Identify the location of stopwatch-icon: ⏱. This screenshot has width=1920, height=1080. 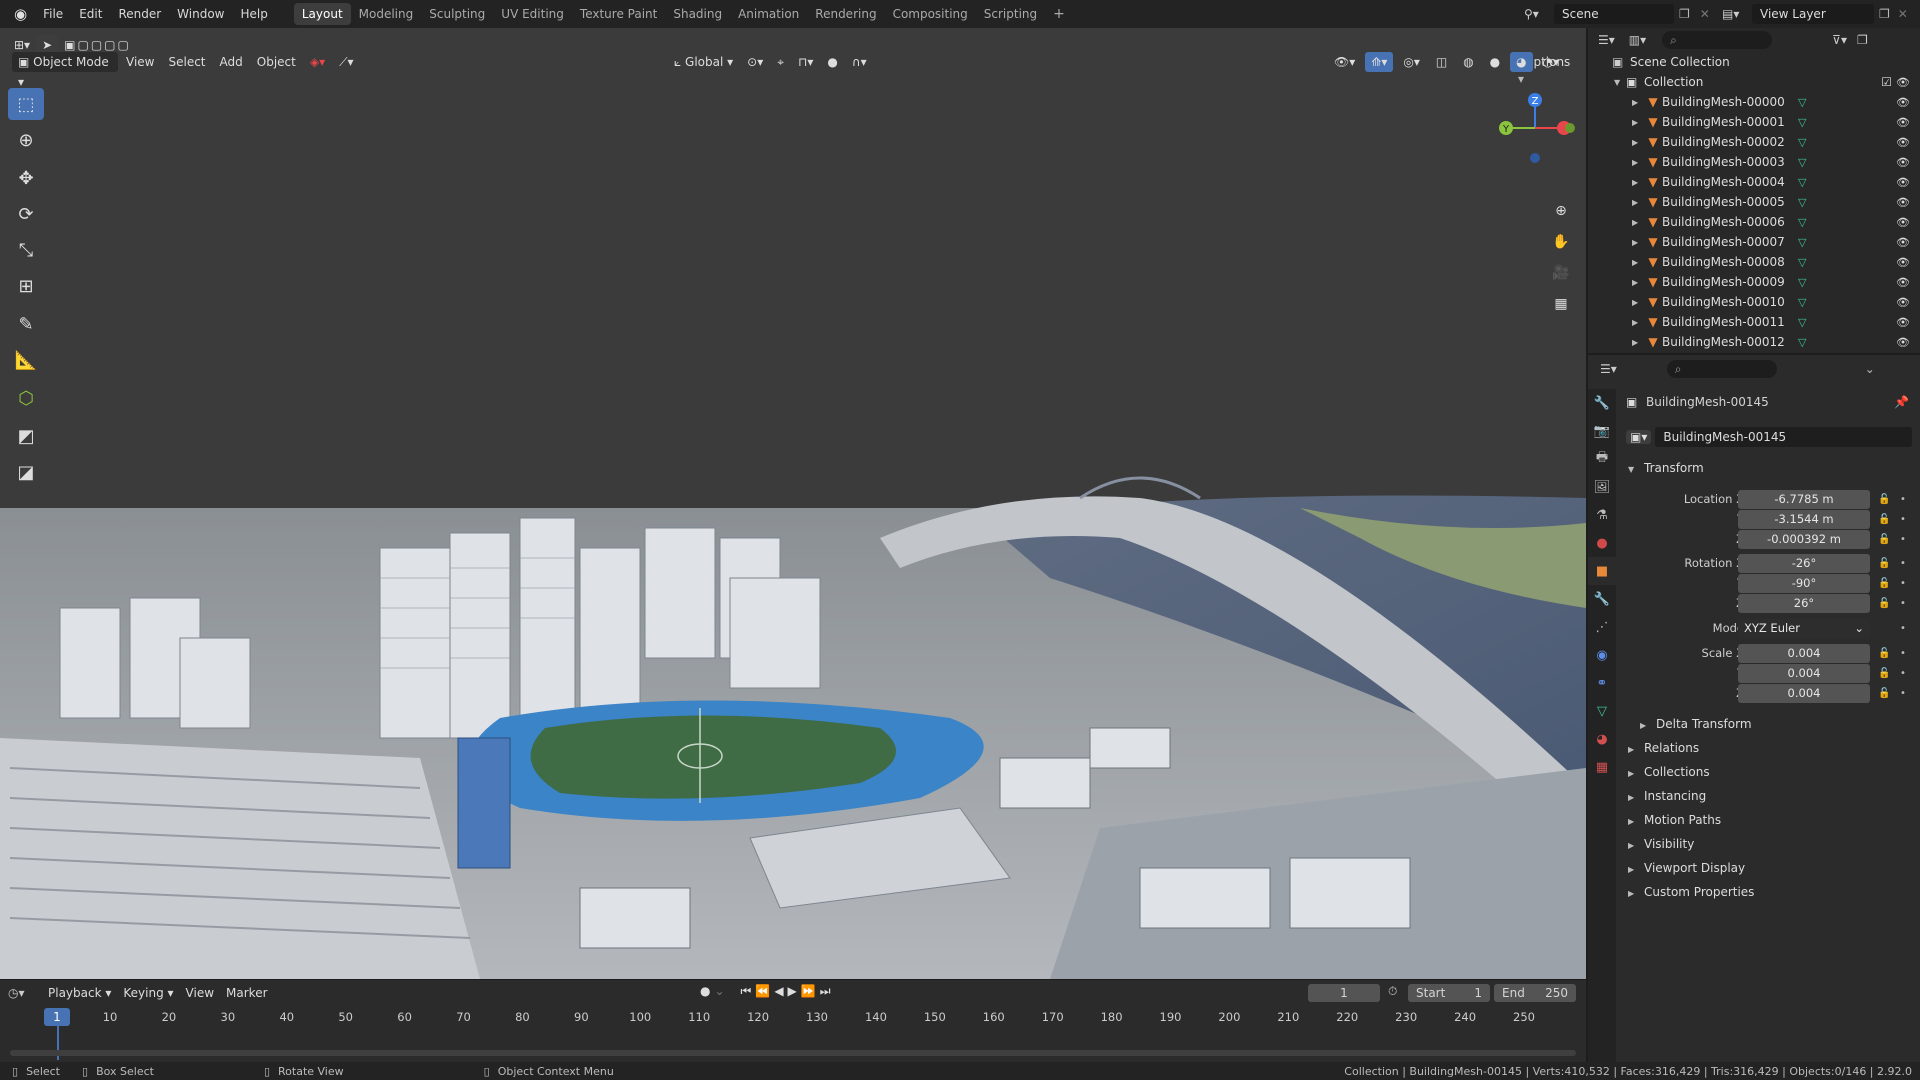
(1392, 991).